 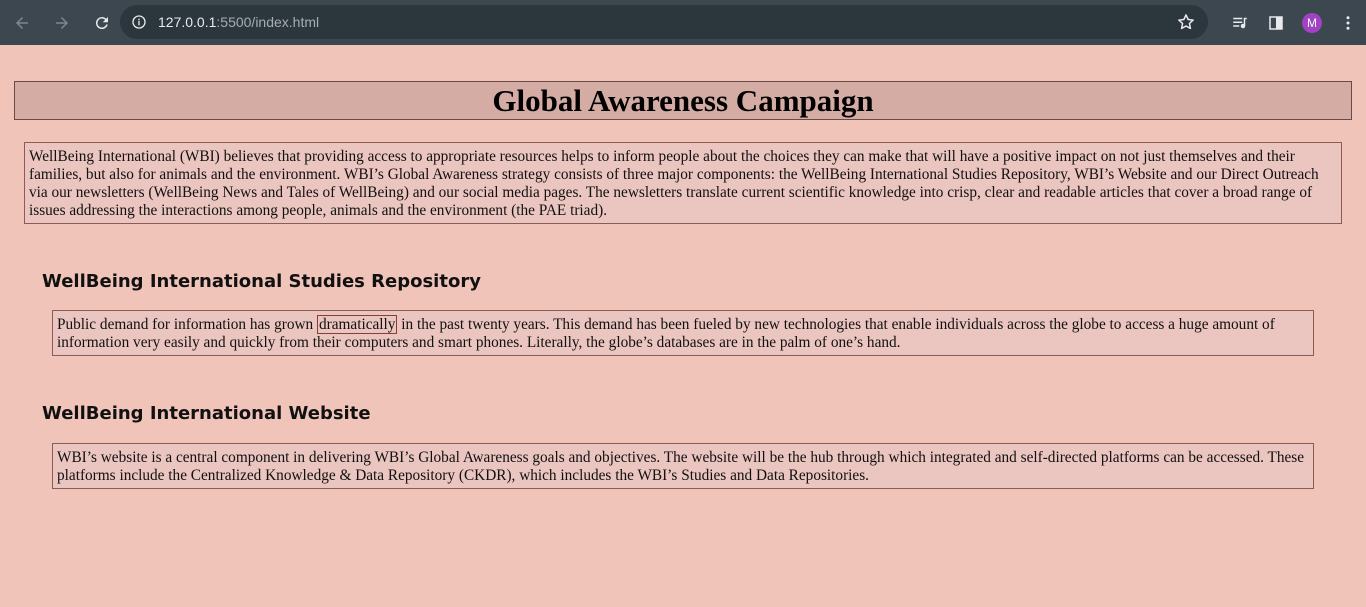 I want to click on back-arrow-icon, so click(x=22, y=22).